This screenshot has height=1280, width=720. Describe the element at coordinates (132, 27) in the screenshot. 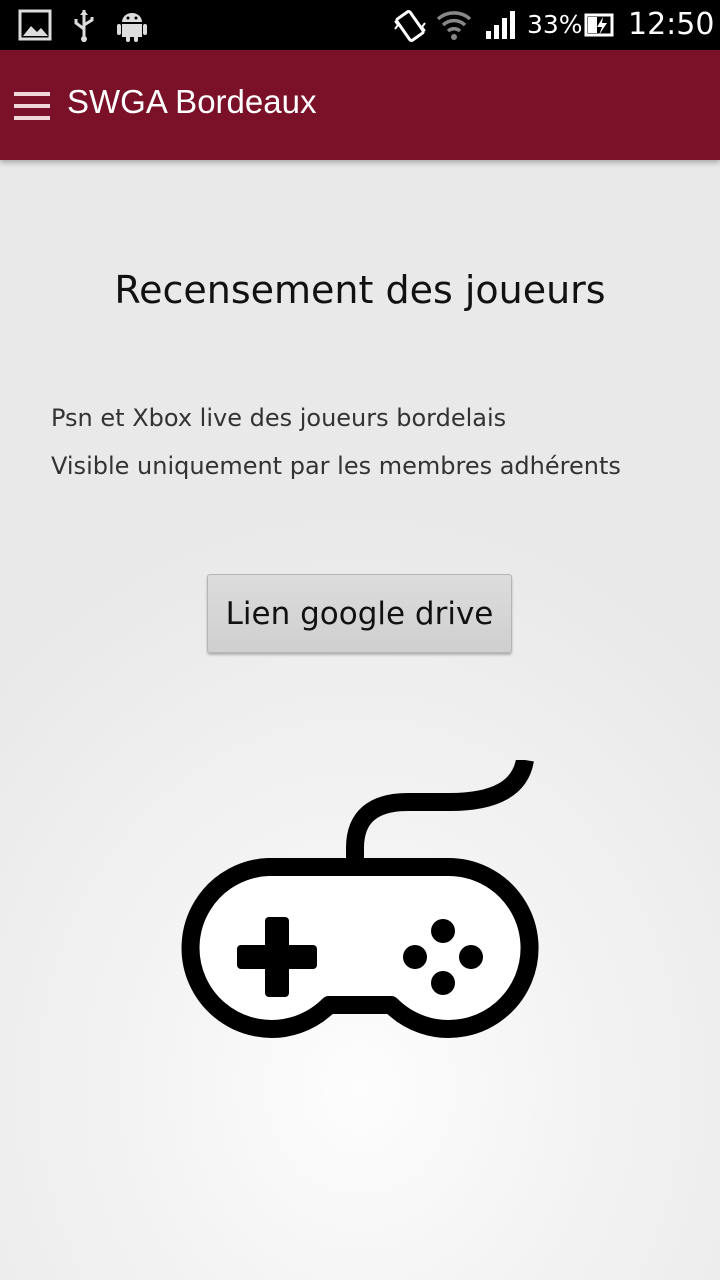

I see `android-icon` at that location.